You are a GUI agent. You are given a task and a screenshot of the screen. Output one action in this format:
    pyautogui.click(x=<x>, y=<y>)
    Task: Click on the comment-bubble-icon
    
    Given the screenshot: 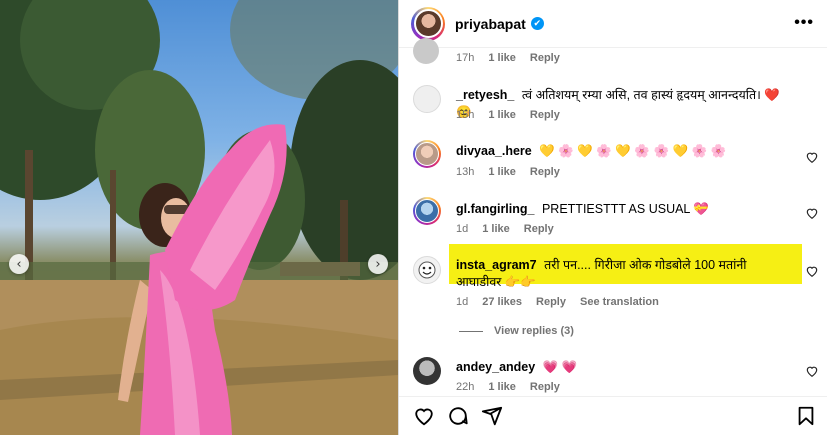 What is the action you would take?
    pyautogui.click(x=458, y=416)
    